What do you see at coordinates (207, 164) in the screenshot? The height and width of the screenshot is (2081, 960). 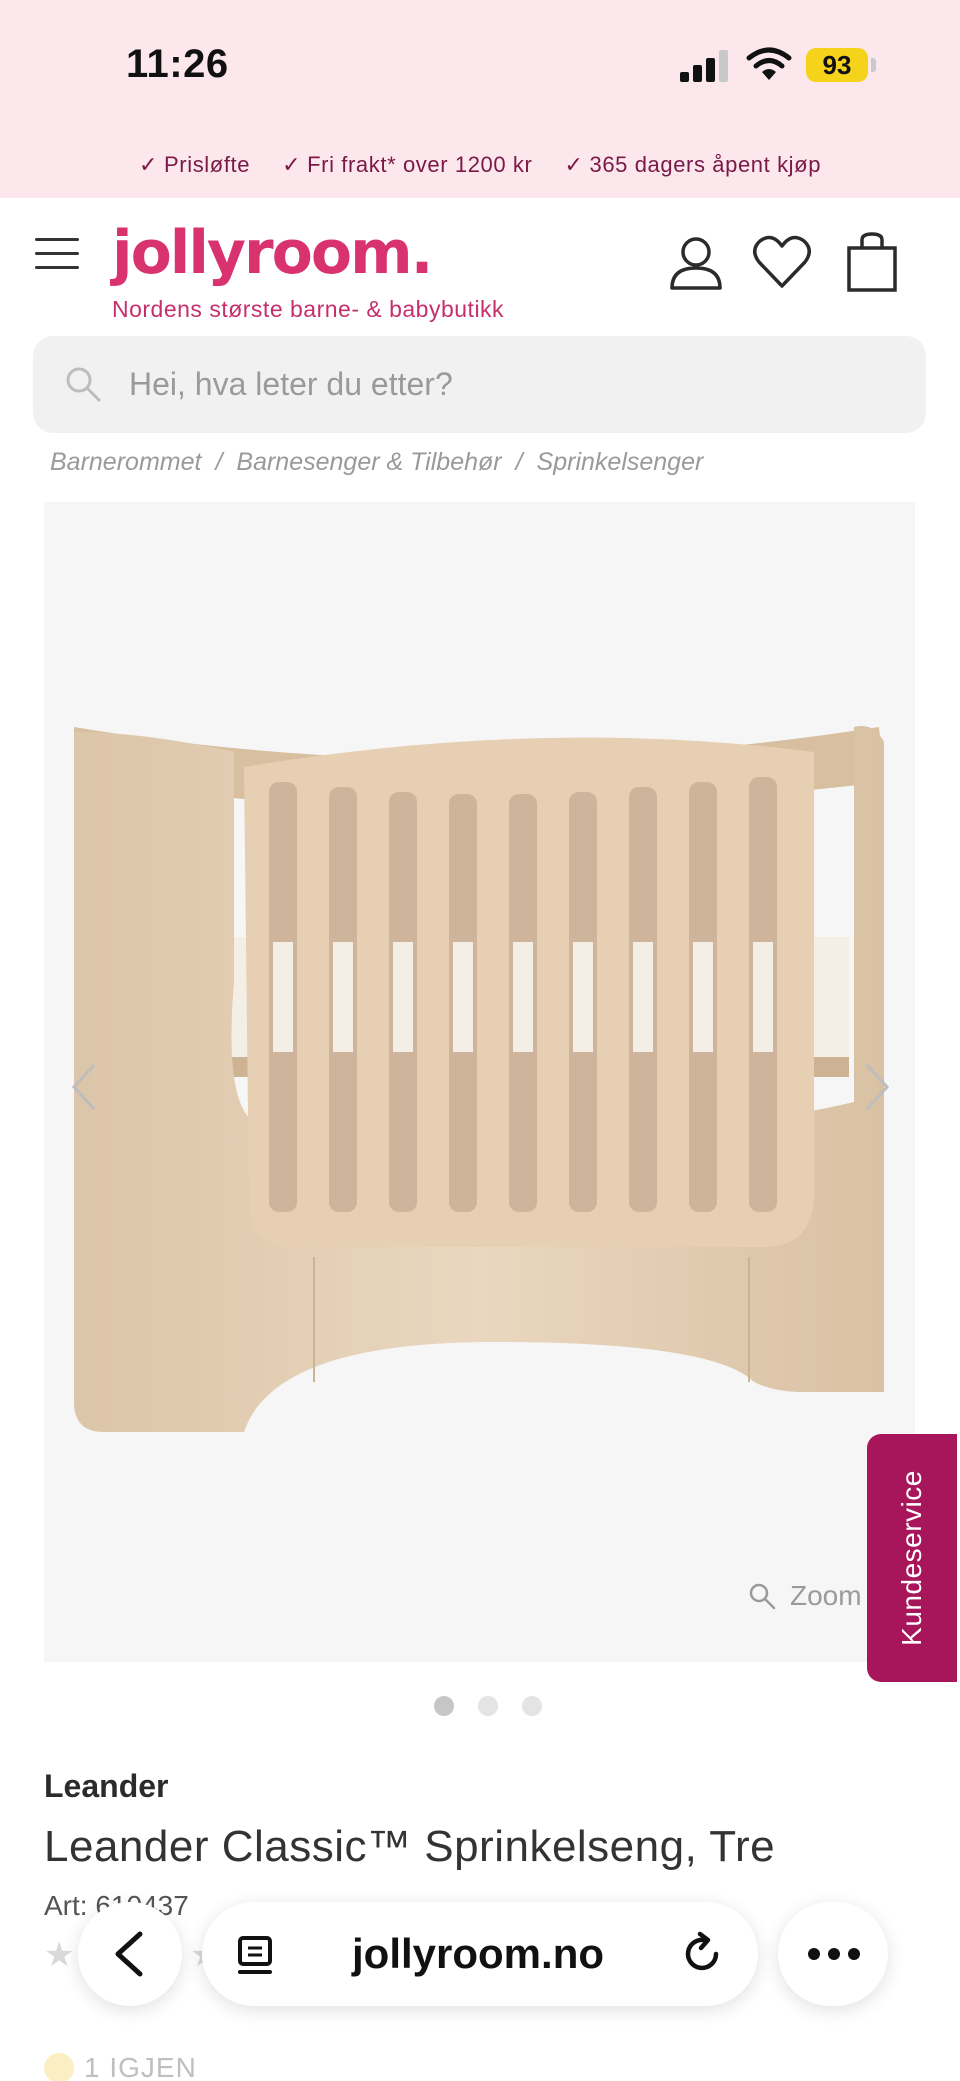 I see `usp-label: Prisløfte` at bounding box center [207, 164].